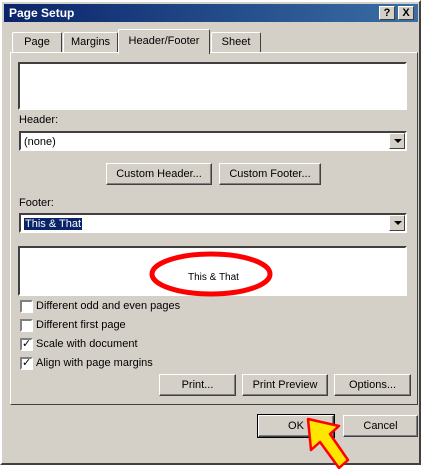  What do you see at coordinates (211, 274) in the screenshot?
I see `highlight-ellipse` at bounding box center [211, 274].